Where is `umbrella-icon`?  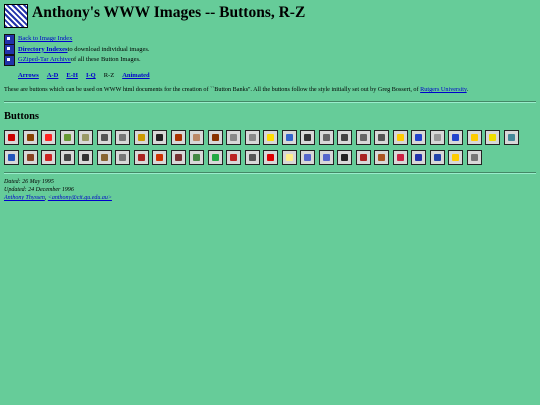
umbrella-icon is located at coordinates (252, 157).